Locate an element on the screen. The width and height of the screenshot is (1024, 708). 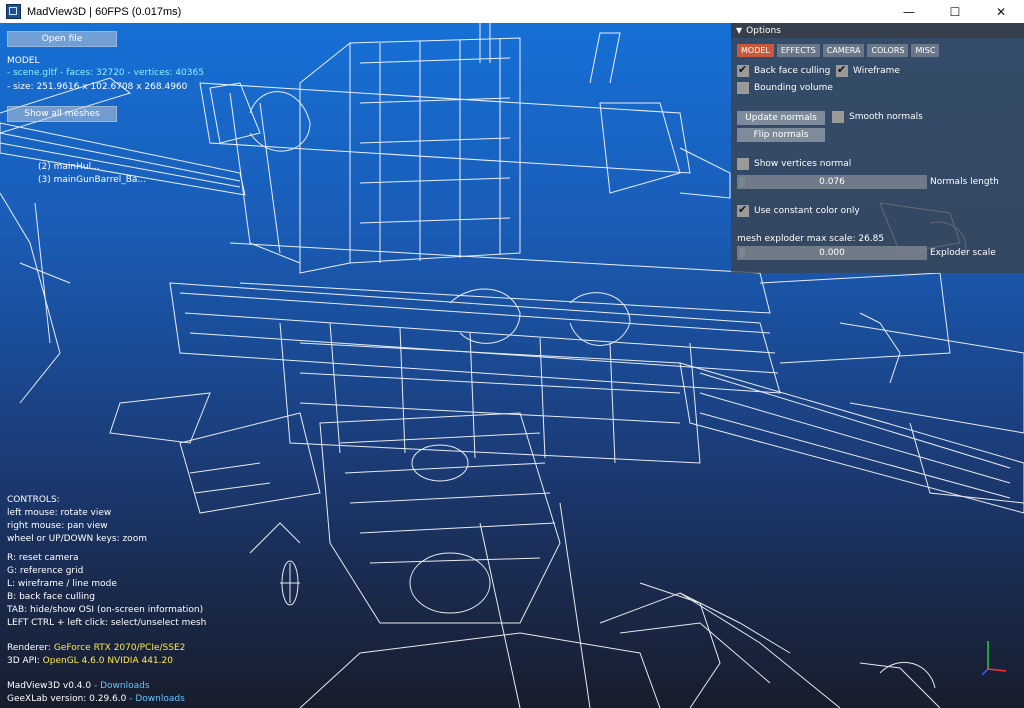
controls-heading: CONTROLS: is located at coordinates (33, 500).